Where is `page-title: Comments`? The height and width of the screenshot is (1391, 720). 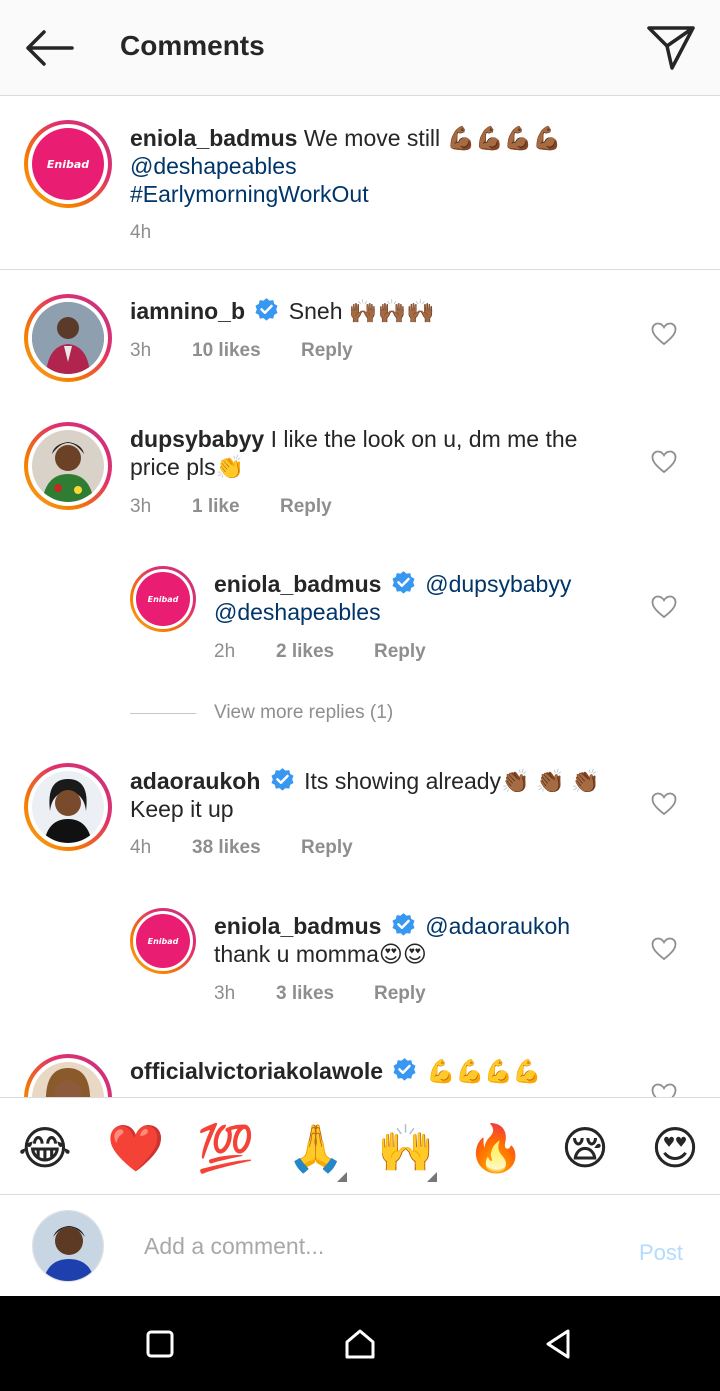
page-title: Comments is located at coordinates (192, 45).